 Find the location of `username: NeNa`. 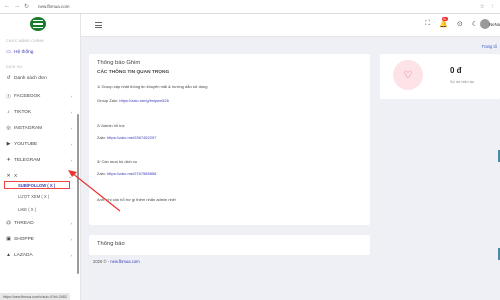

username: NeNa is located at coordinates (494, 24).